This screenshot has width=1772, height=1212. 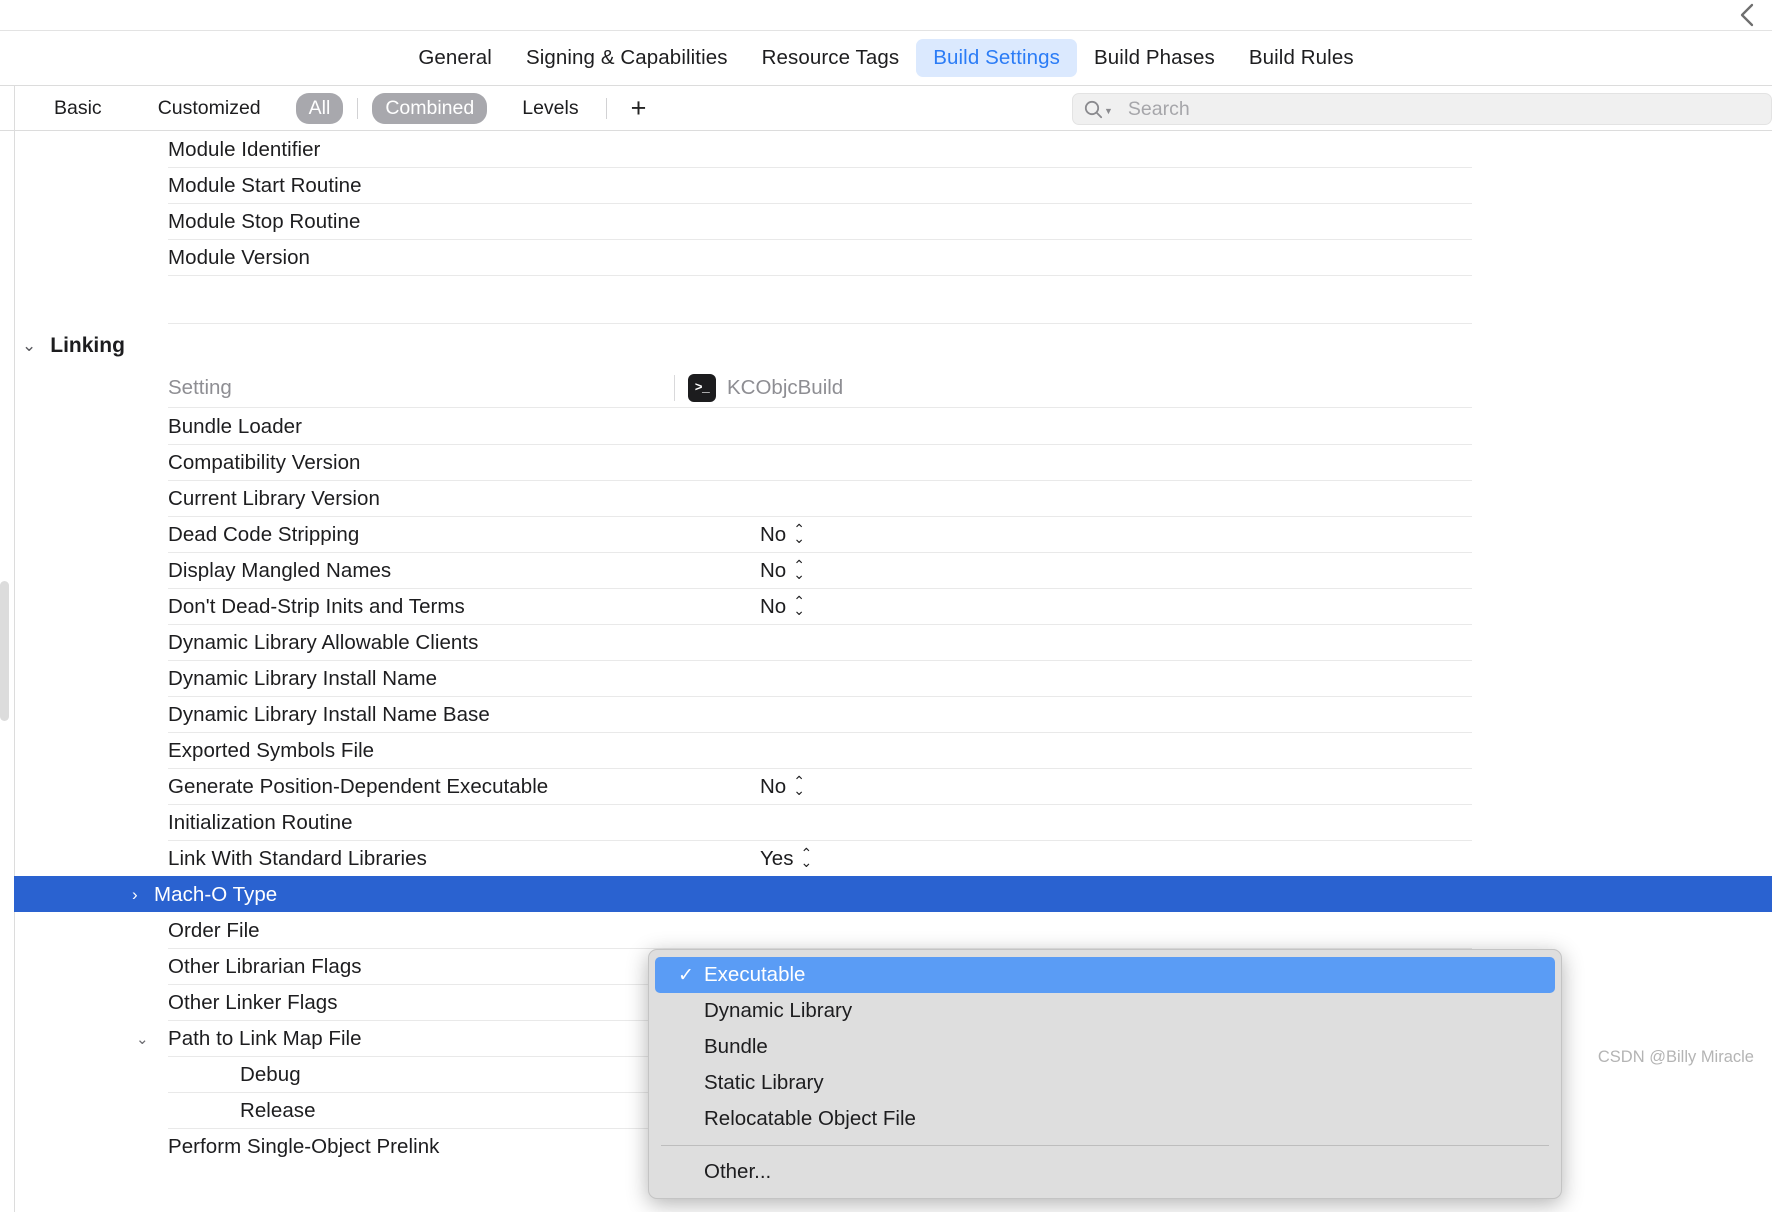 What do you see at coordinates (820, 642) in the screenshot?
I see `table-row: Dynamic Library Allowable Clients` at bounding box center [820, 642].